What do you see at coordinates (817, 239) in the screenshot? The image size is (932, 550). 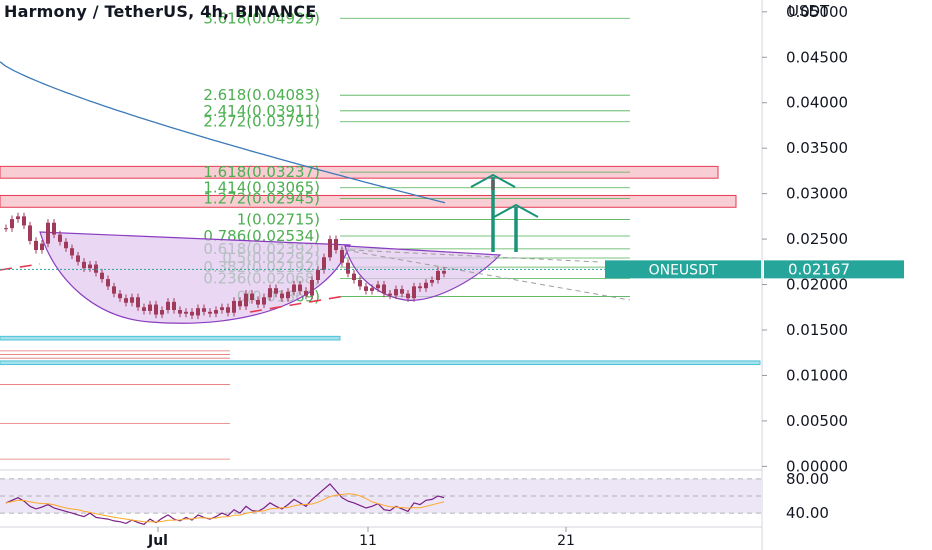 I see `price-tick-label: 0.02500` at bounding box center [817, 239].